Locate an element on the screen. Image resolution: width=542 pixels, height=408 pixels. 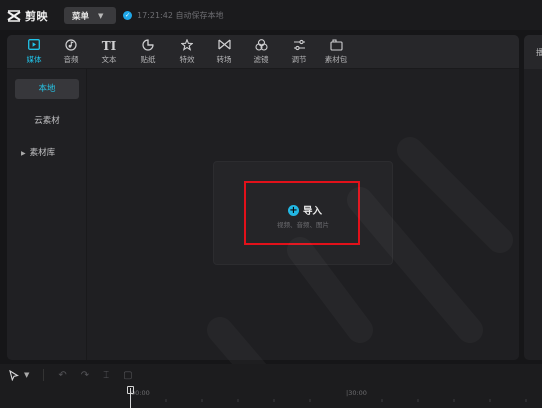
nav-cloud-label: 云素材 is located at coordinates (47, 121).